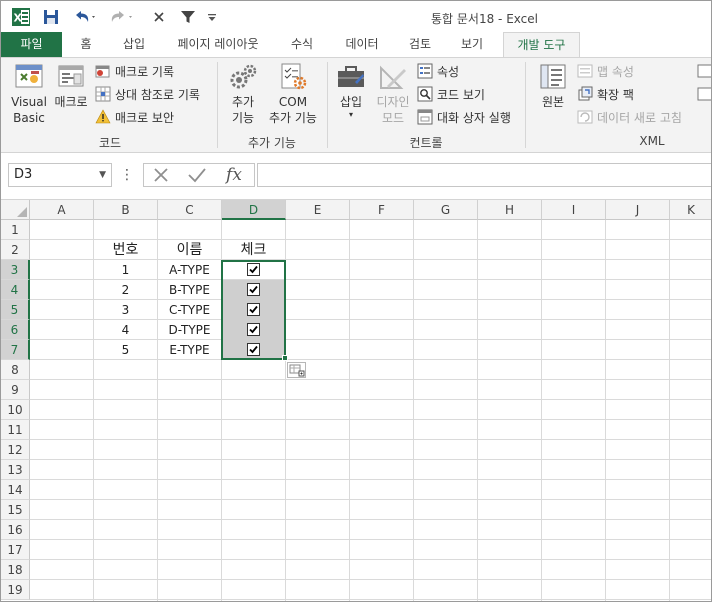 The width and height of the screenshot is (712, 602). What do you see at coordinates (189, 250) in the screenshot?
I see `cell-c2: 이름` at bounding box center [189, 250].